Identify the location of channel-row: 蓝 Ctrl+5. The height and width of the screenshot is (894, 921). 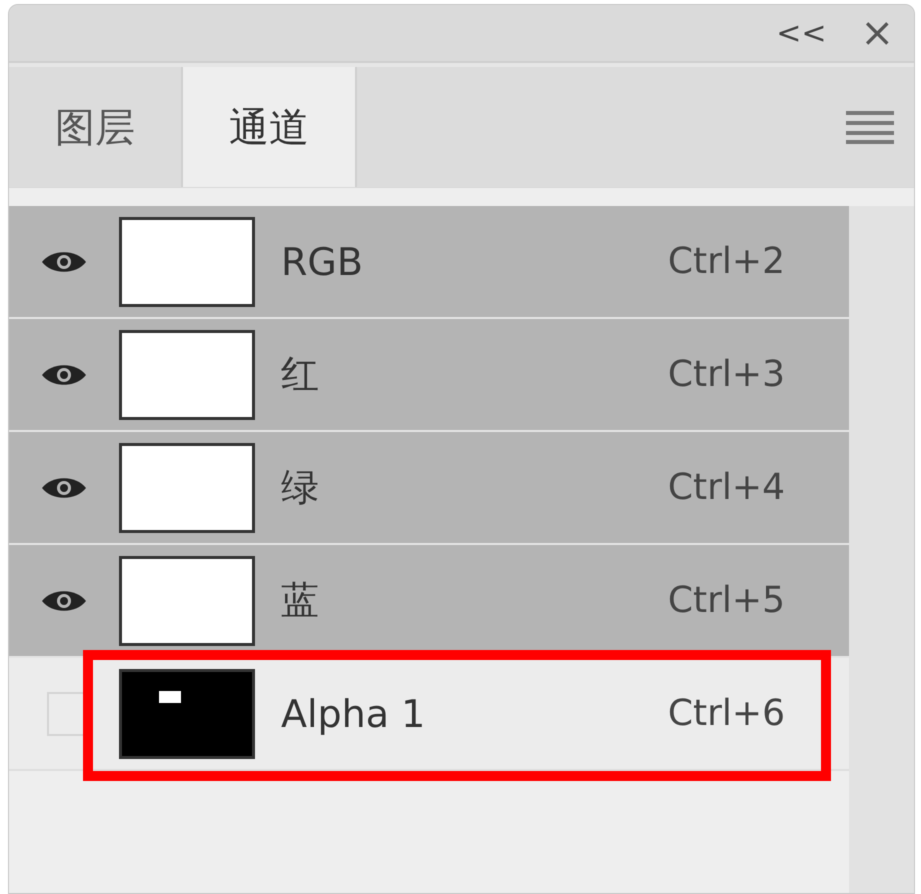
(429, 601).